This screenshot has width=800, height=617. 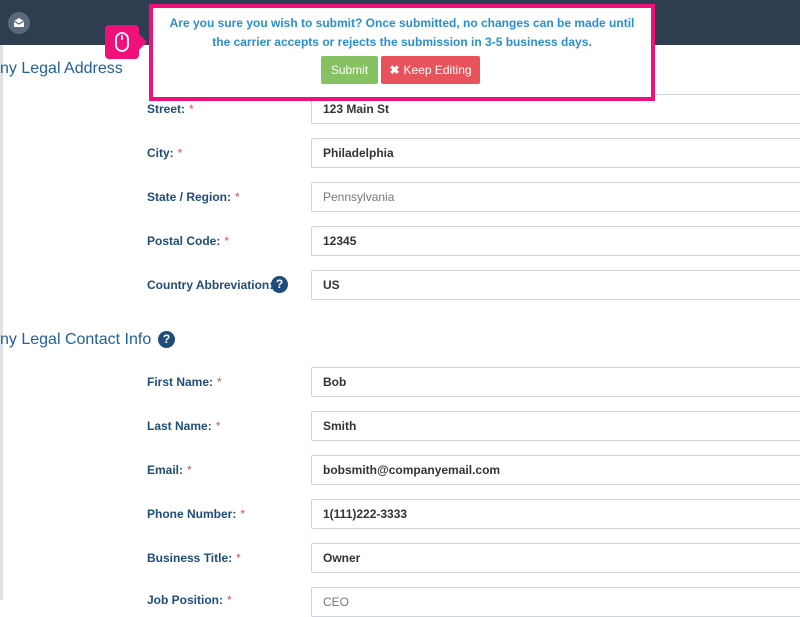 I want to click on email-label: Email: *, so click(x=169, y=470).